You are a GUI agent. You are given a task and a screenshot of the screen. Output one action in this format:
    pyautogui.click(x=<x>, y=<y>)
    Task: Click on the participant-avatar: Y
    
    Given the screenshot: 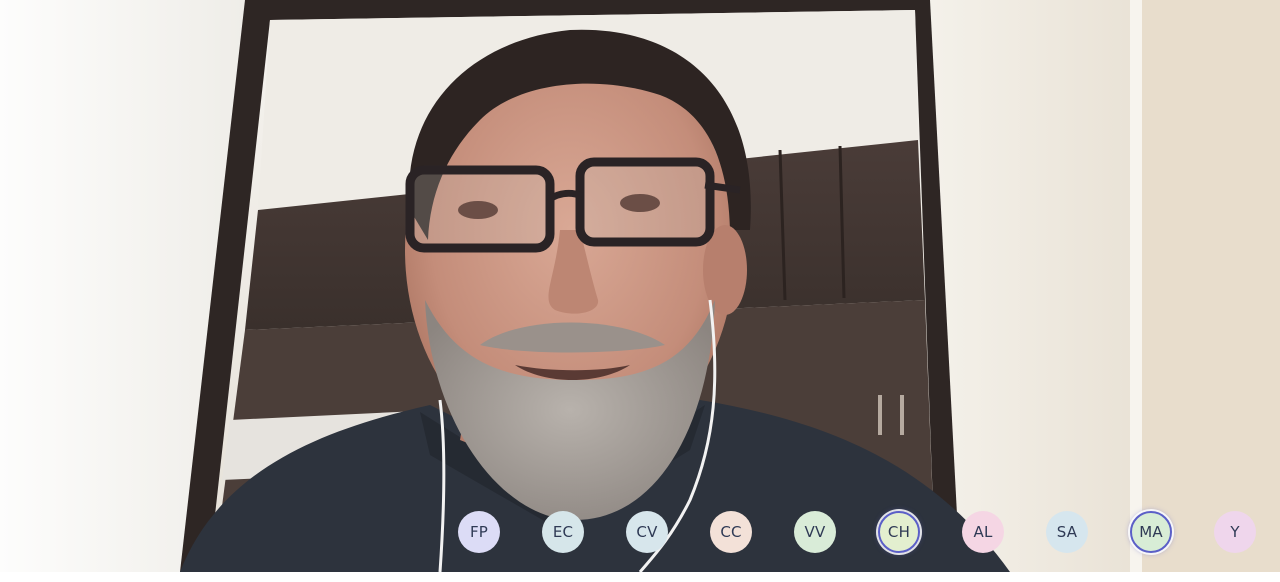 What is the action you would take?
    pyautogui.click(x=1235, y=532)
    